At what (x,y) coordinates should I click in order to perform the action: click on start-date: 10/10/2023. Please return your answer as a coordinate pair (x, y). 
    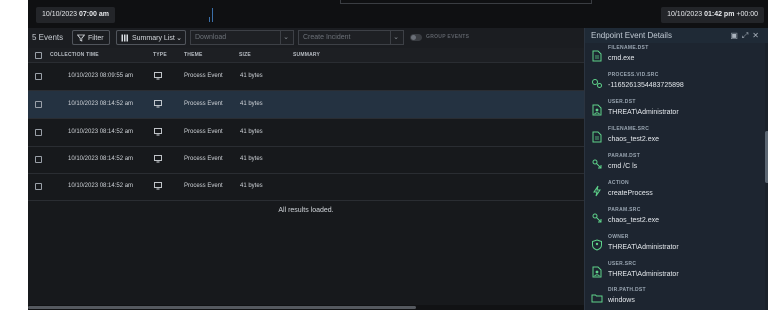
    Looking at the image, I should click on (60, 14).